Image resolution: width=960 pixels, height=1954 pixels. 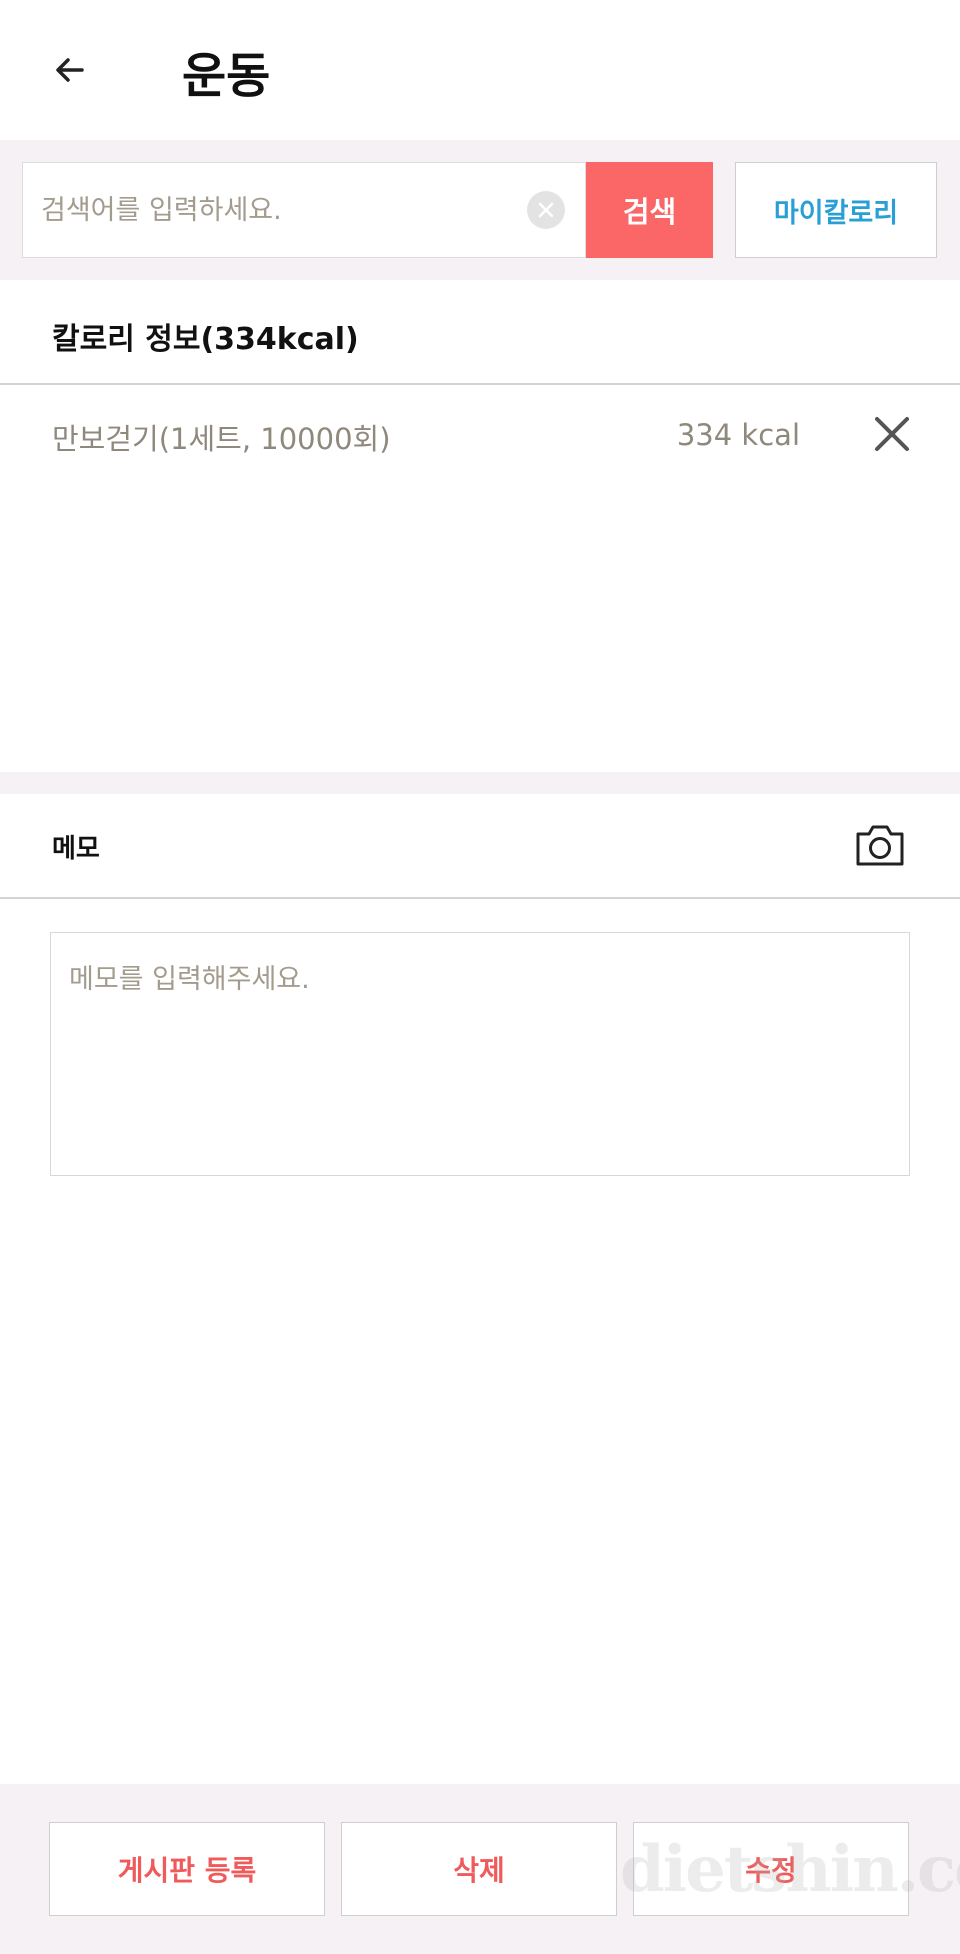 I want to click on arrow-left-icon, so click(x=70, y=70).